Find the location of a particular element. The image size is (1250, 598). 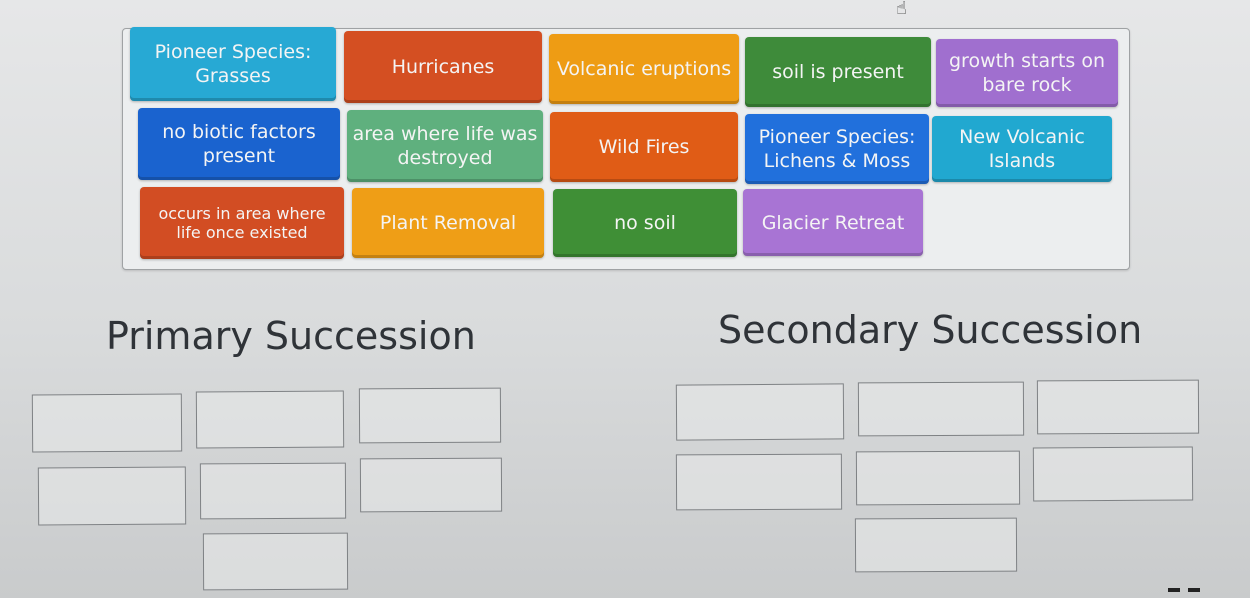

primary-succession-heading: Primary Succession is located at coordinates (291, 336).